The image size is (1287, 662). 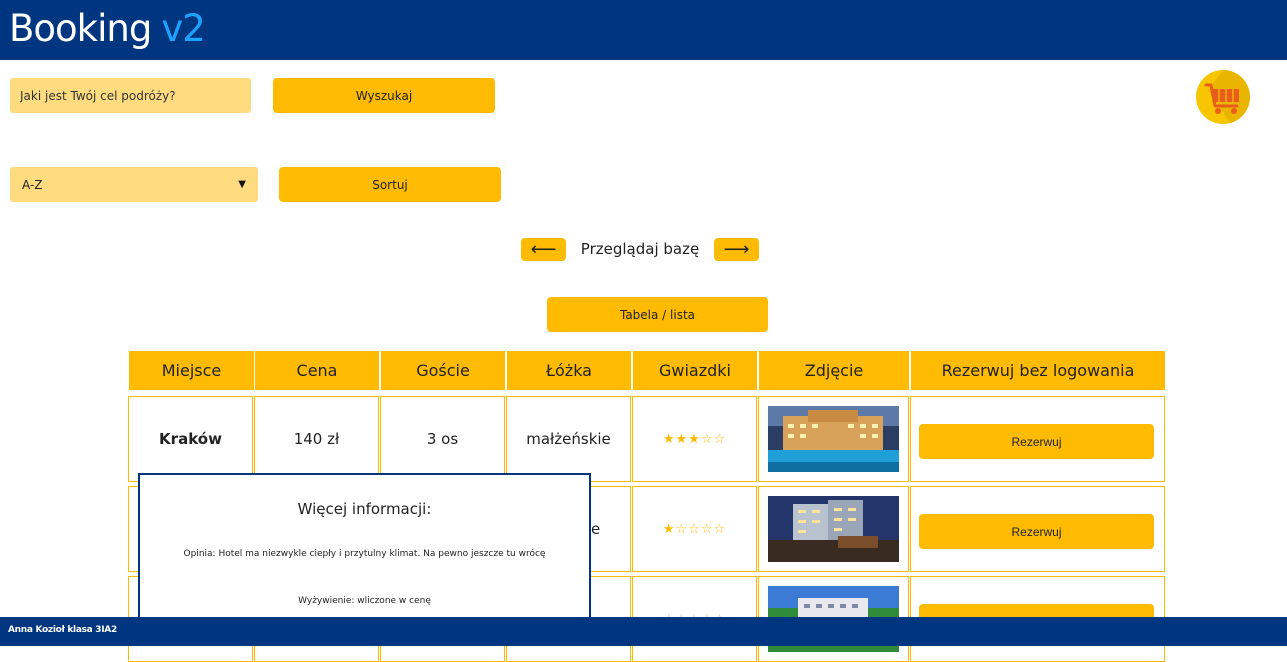 What do you see at coordinates (384, 95) in the screenshot?
I see `search-button: Wyszukaj` at bounding box center [384, 95].